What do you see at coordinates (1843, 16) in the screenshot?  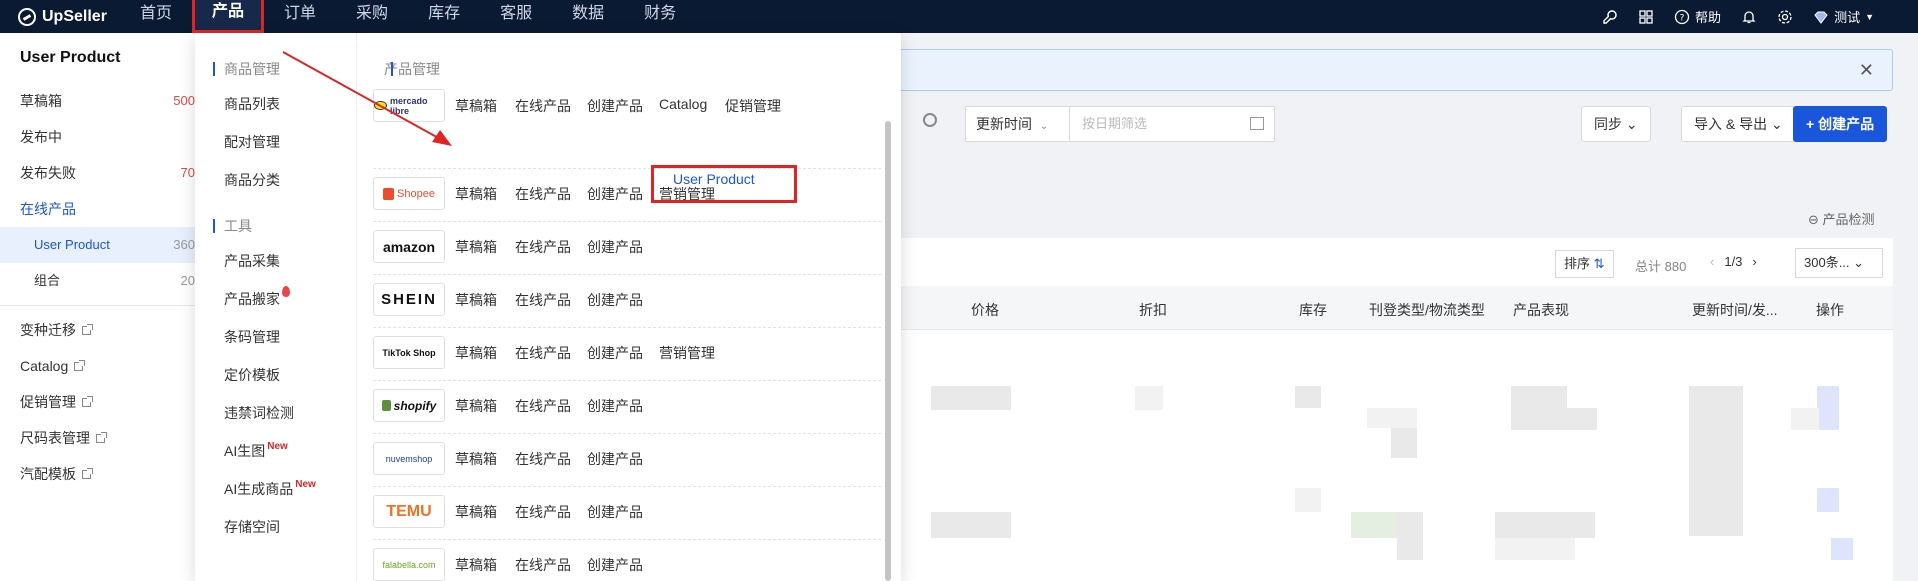 I see `user-menu: 测试 ▼` at bounding box center [1843, 16].